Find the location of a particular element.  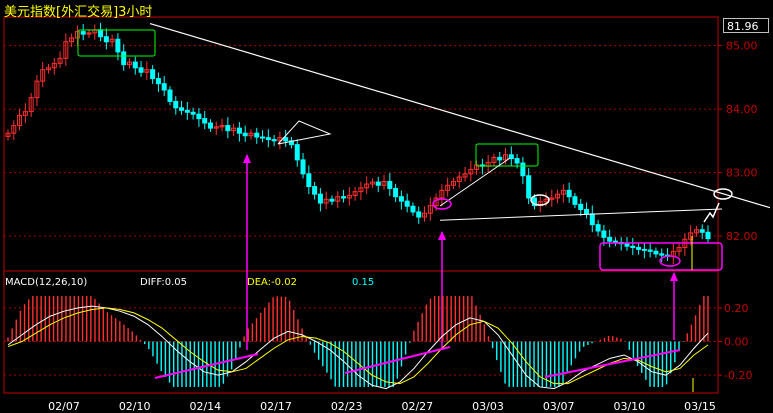

x-axis-label: 02/10 is located at coordinates (135, 406).